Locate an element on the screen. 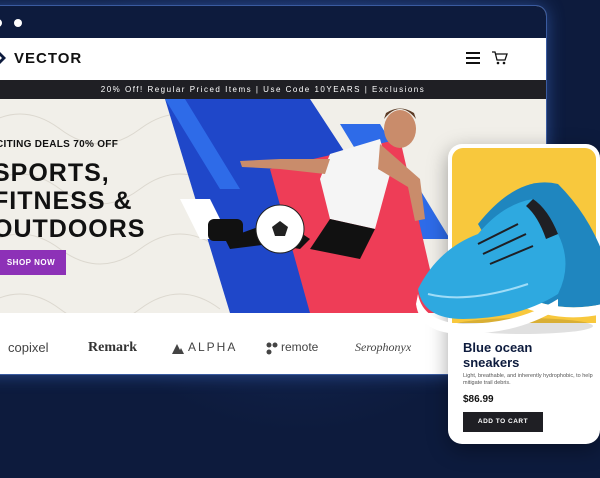  site-header: VECTOR is located at coordinates (273, 59).